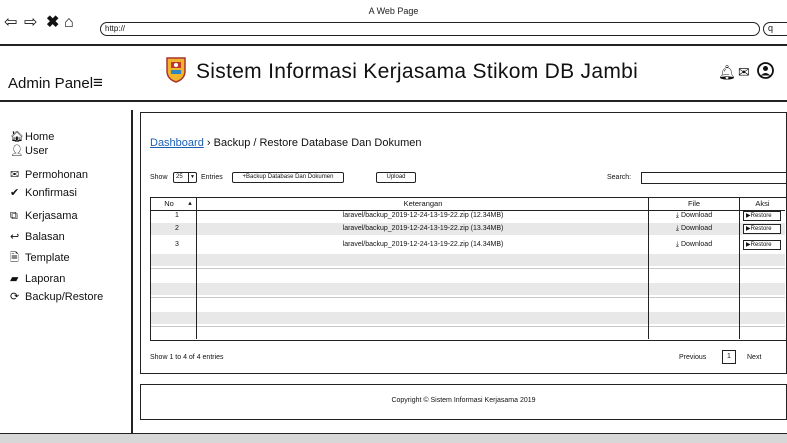 This screenshot has width=787, height=443. I want to click on back-icon: ⇦, so click(10, 23).